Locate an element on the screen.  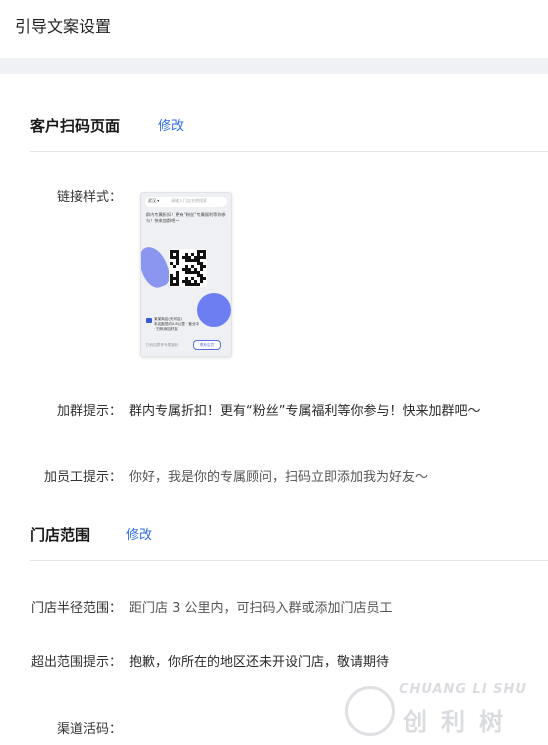
store-icon is located at coordinates (149, 320).